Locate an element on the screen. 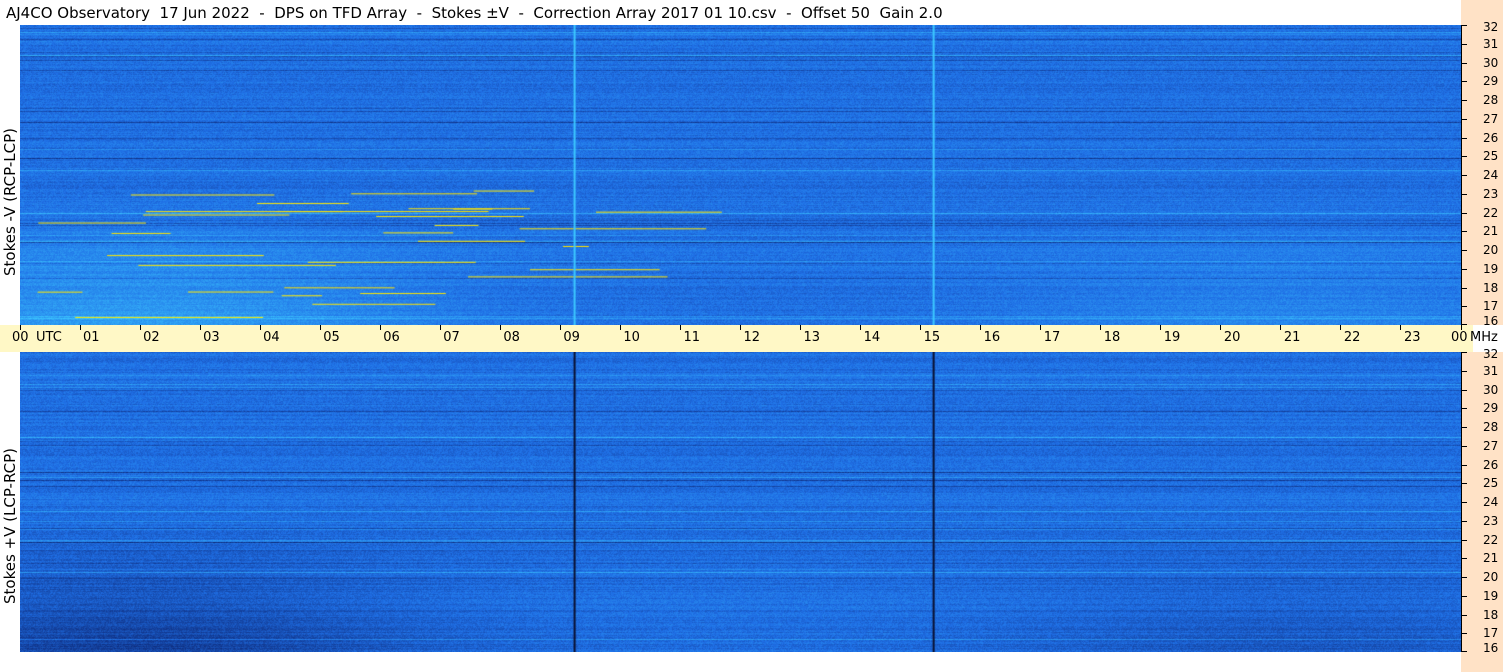  y-axis-label-top: Stokes -V (RCP-LCP) is located at coordinates (10, 202).